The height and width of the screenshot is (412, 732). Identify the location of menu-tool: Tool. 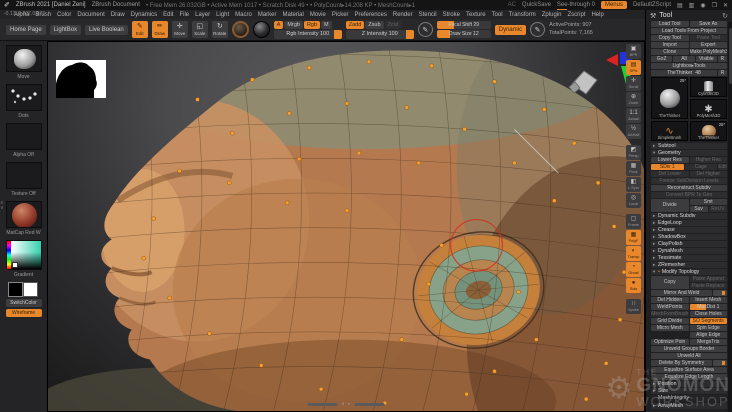
(497, 15).